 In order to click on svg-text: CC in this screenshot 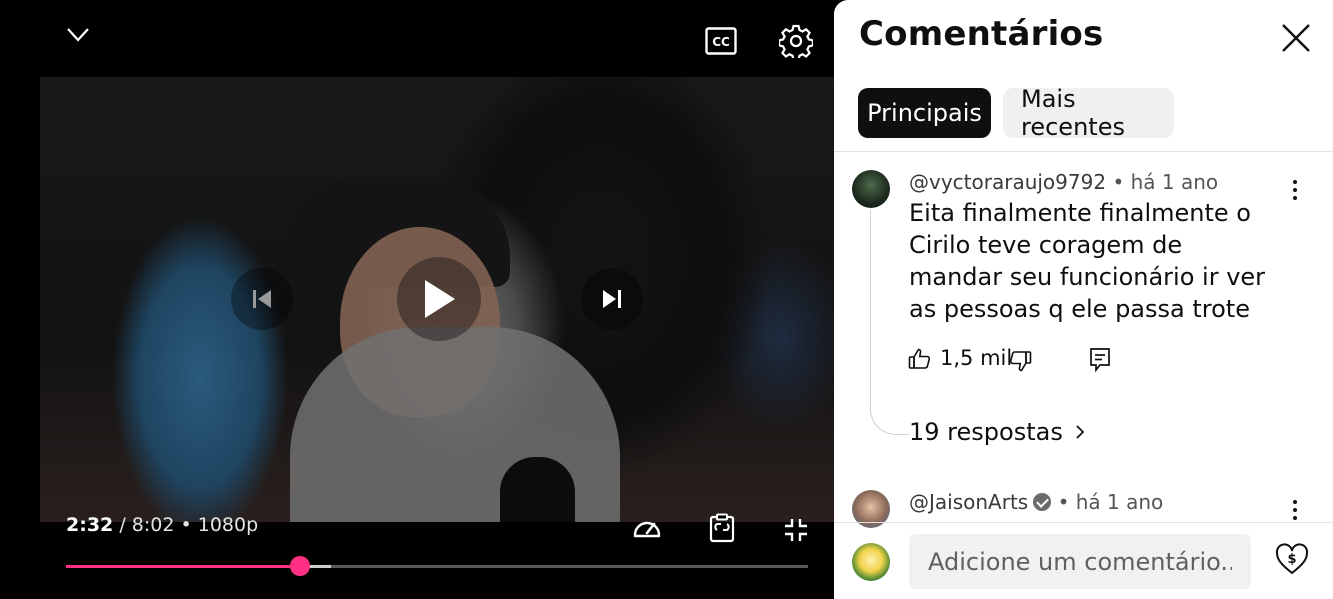, I will do `click(721, 42)`.